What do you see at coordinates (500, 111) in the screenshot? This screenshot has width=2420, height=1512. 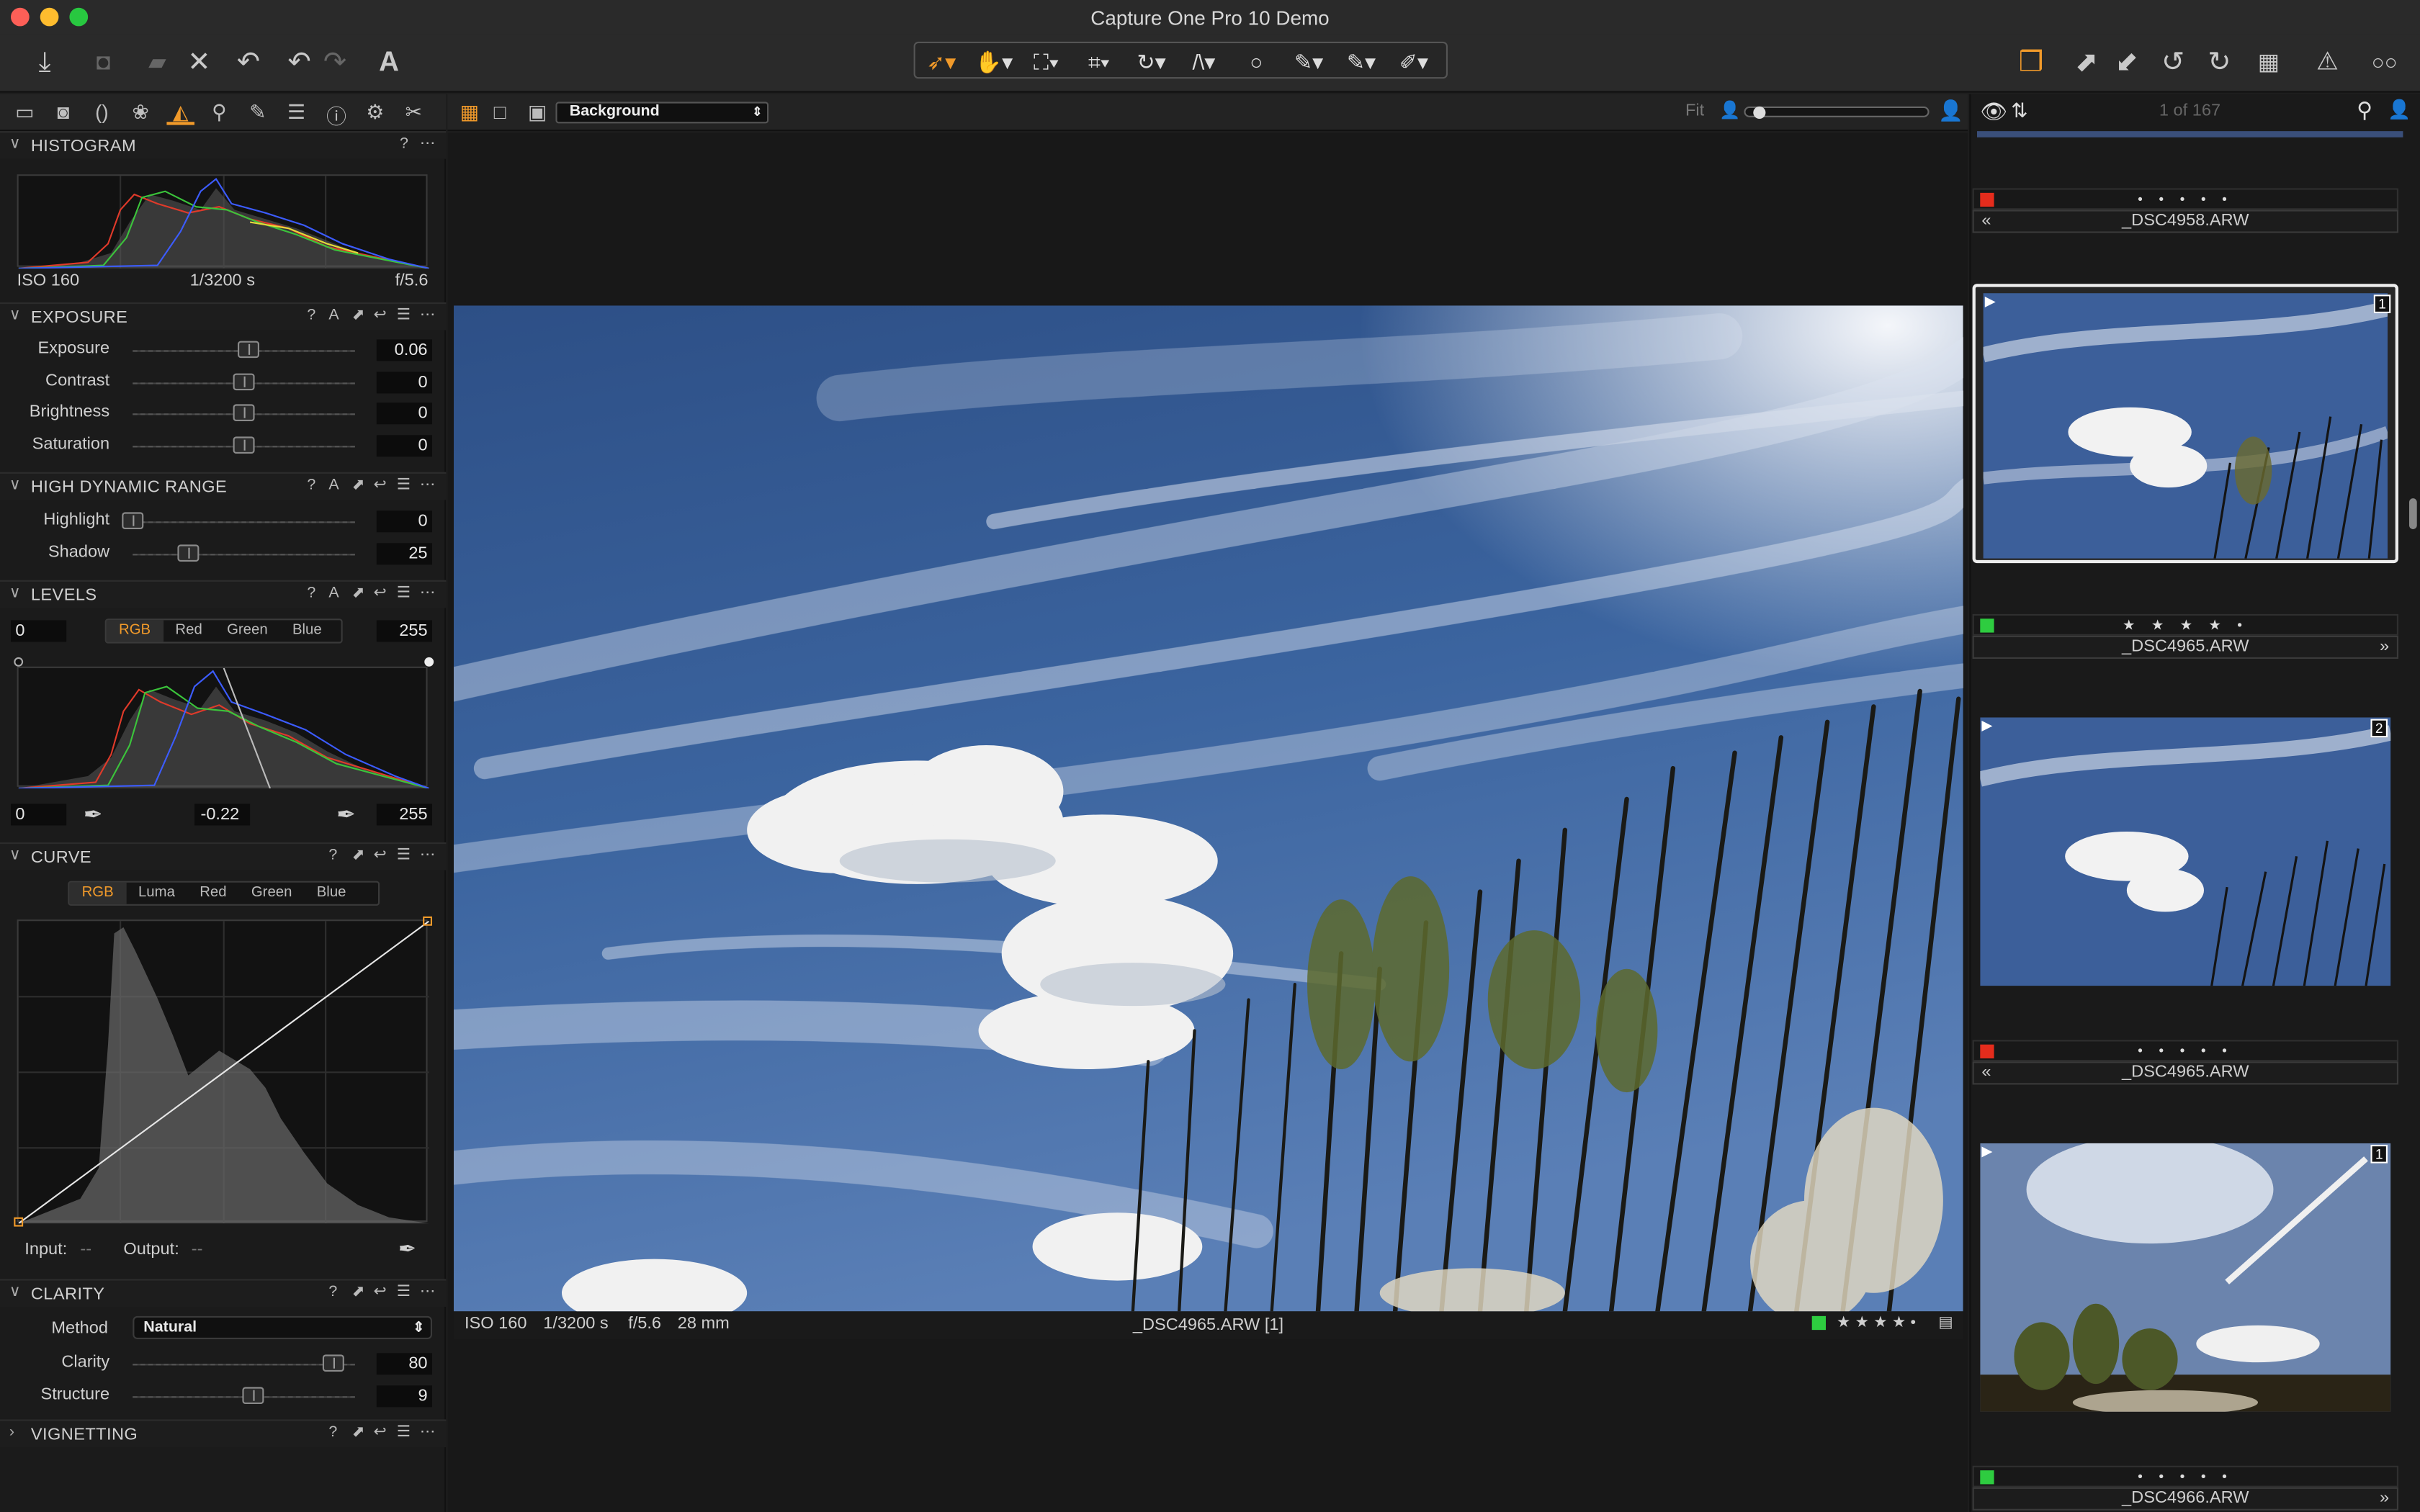 I see `single-view-icon: □` at bounding box center [500, 111].